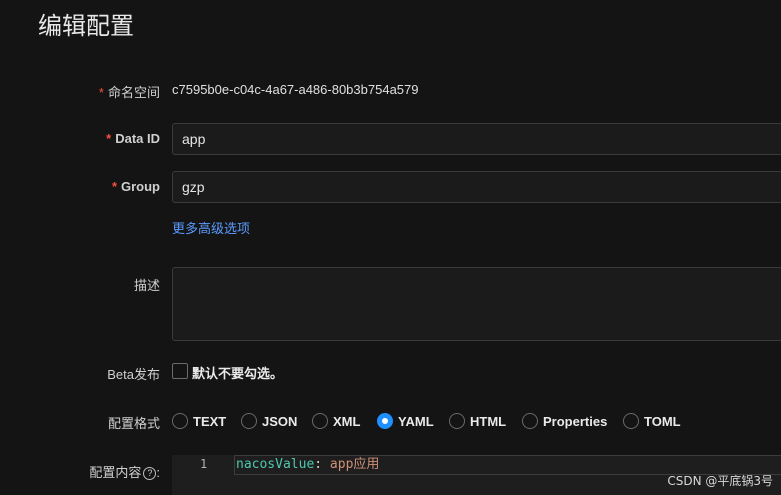  I want to click on data-id-input: app, so click(476, 139).